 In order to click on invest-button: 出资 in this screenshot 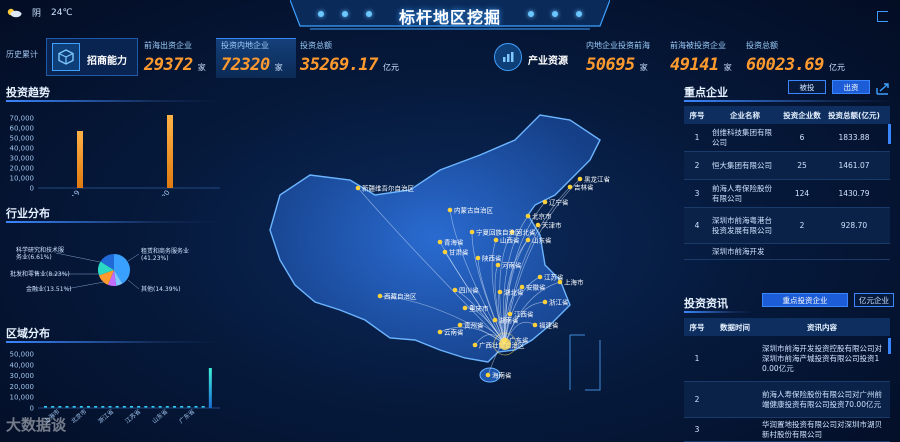, I will do `click(851, 87)`.